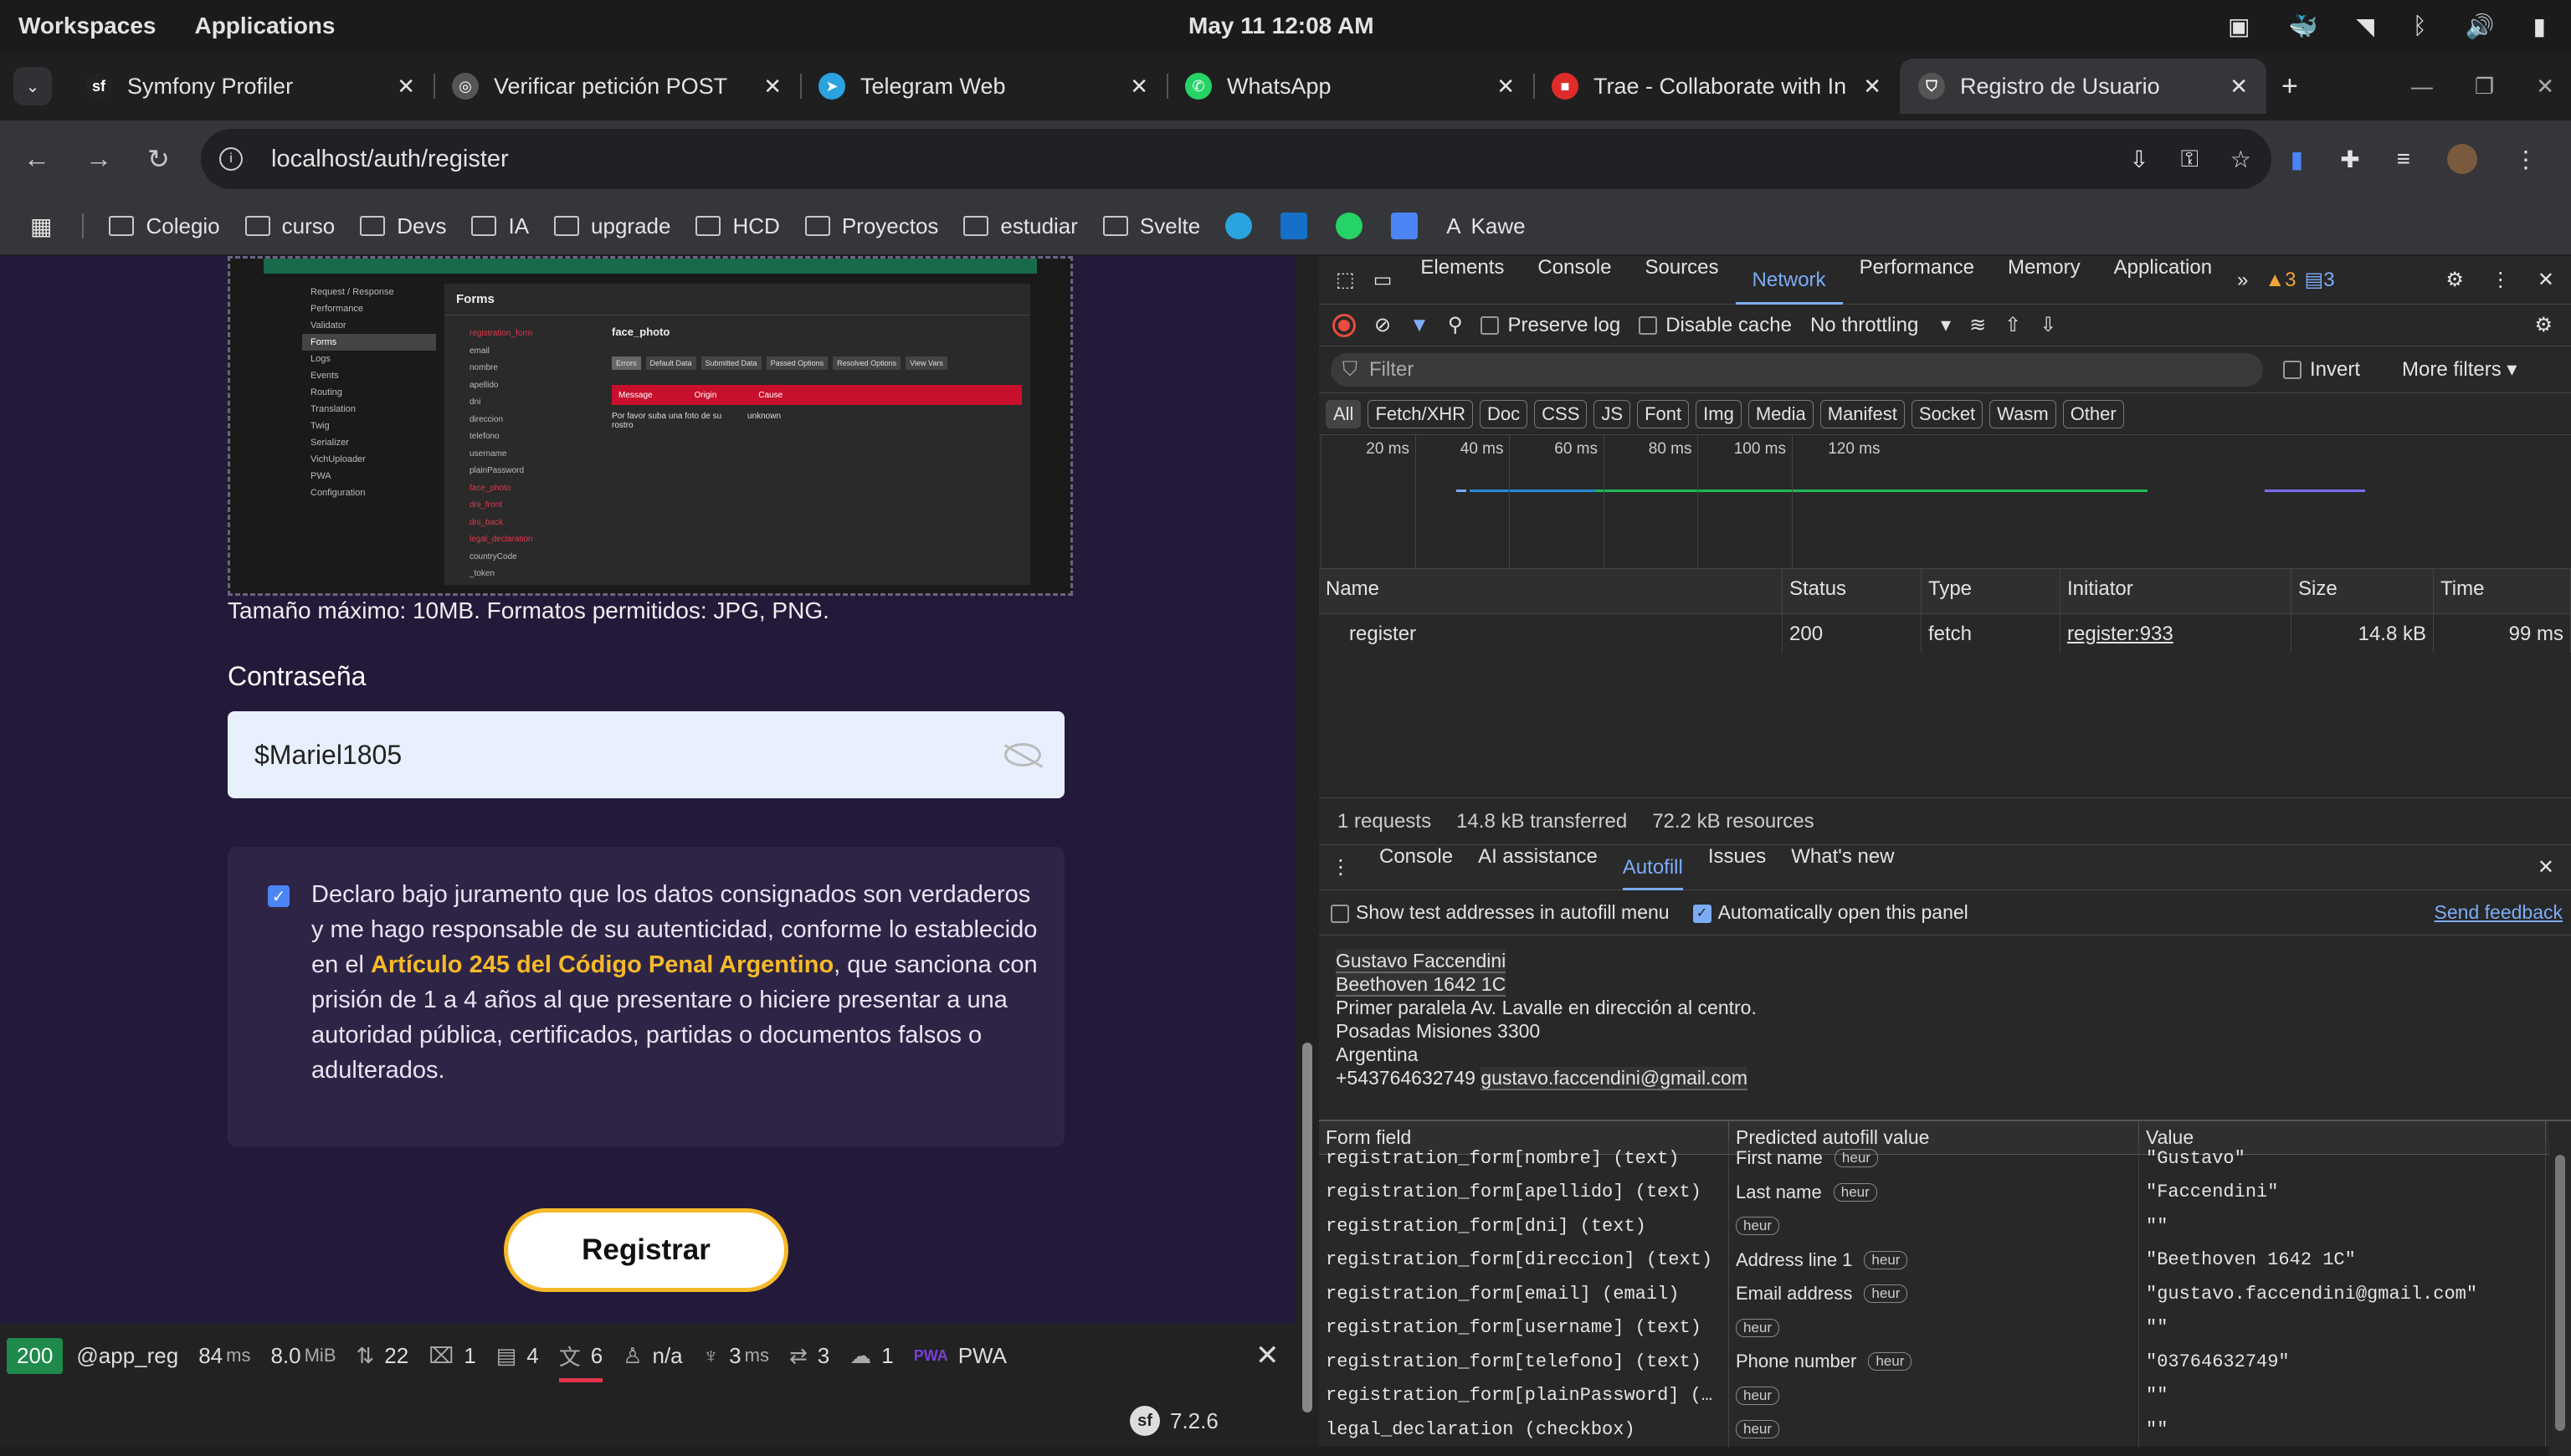  I want to click on omnibox: i localhost/auth/register ⇩ ⚿ ☆, so click(1236, 159).